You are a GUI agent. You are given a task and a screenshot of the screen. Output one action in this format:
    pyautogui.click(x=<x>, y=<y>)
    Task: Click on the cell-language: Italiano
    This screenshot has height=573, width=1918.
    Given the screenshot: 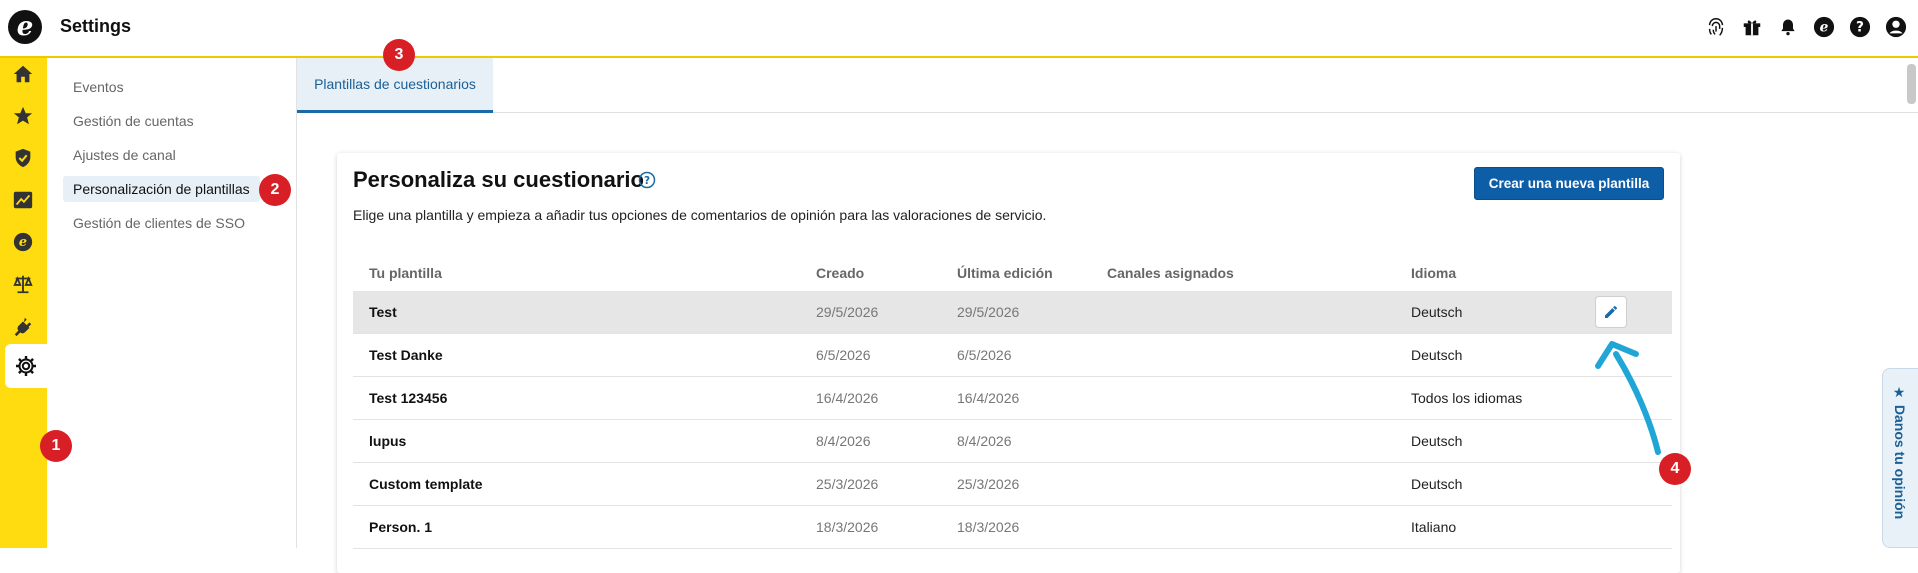 What is the action you would take?
    pyautogui.click(x=1434, y=527)
    